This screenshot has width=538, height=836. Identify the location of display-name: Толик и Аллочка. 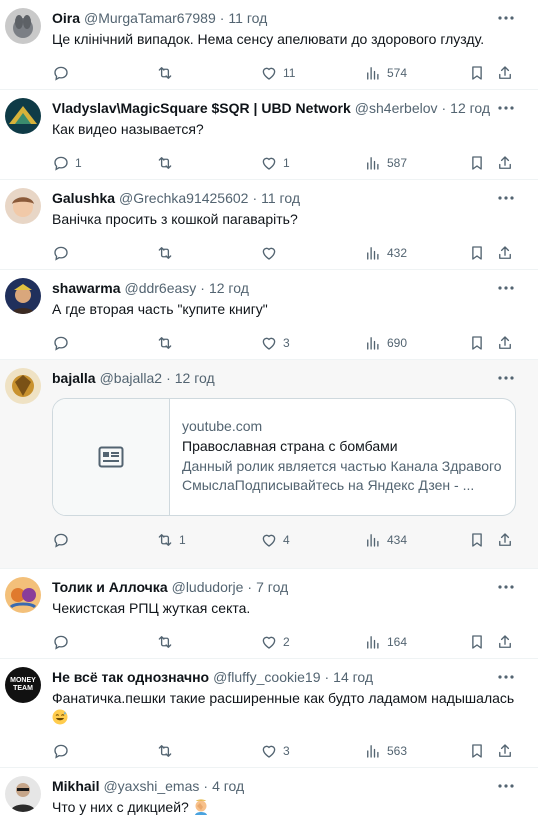
(110, 587).